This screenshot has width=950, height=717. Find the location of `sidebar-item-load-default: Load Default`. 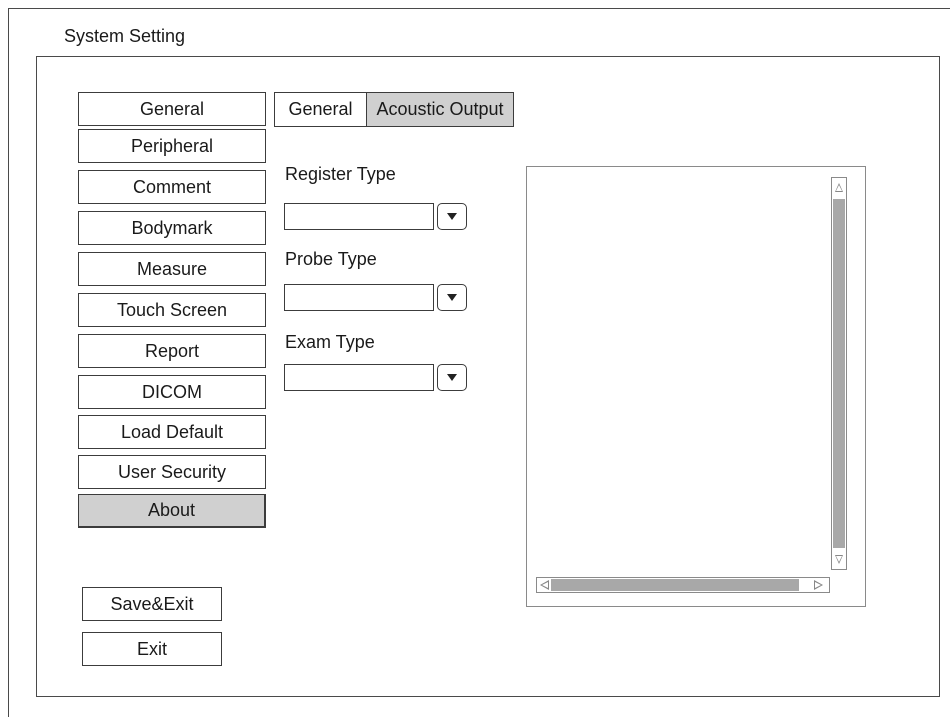

sidebar-item-load-default: Load Default is located at coordinates (172, 432).